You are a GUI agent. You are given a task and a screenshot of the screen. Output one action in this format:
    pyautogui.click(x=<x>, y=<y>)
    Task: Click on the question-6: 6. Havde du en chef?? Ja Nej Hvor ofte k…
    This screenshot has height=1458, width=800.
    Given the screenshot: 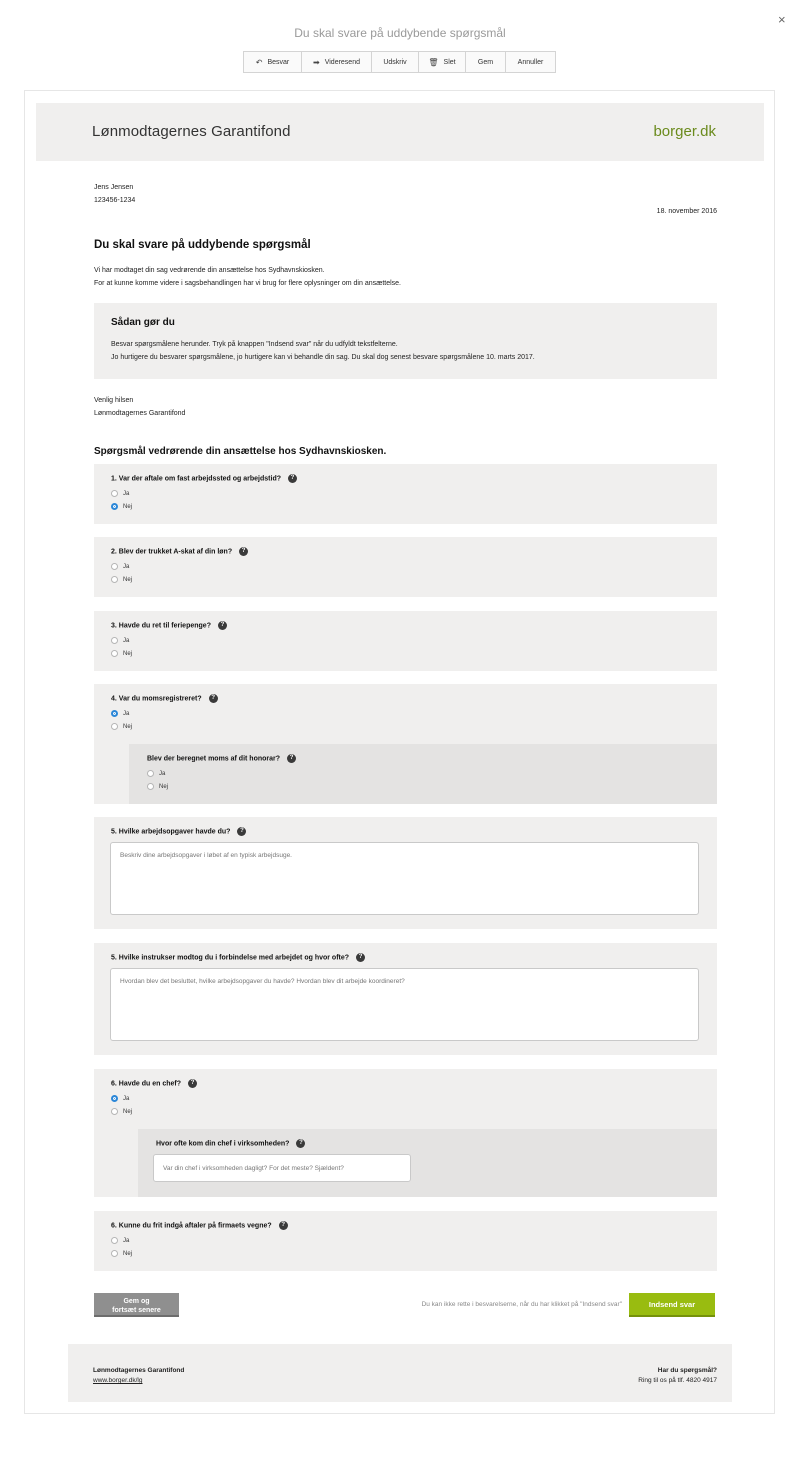 What is the action you would take?
    pyautogui.click(x=405, y=1133)
    